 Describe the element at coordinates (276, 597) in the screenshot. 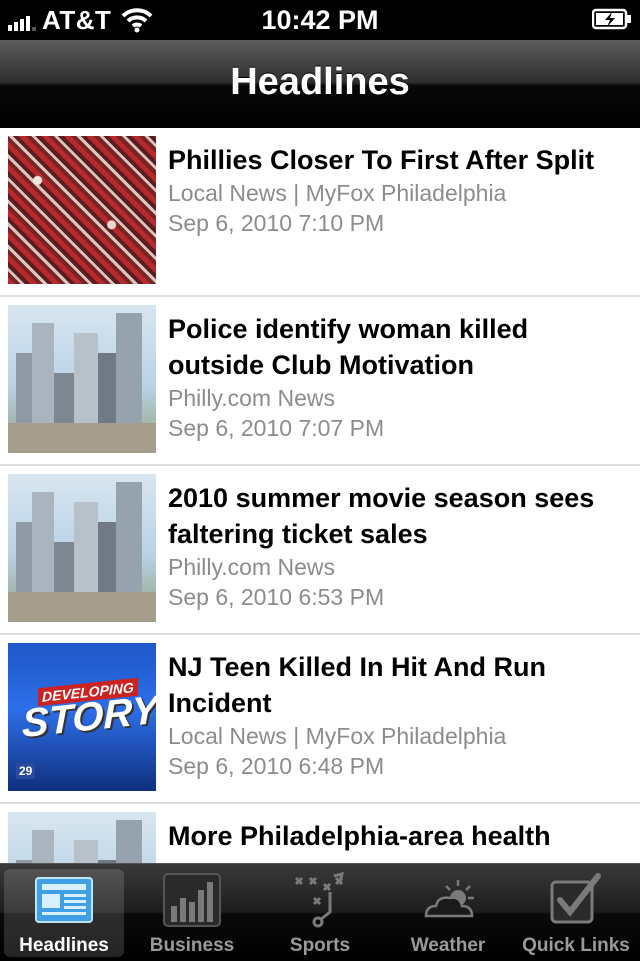

I see `news-date: Sep 6, 2010 6:53 PM` at that location.